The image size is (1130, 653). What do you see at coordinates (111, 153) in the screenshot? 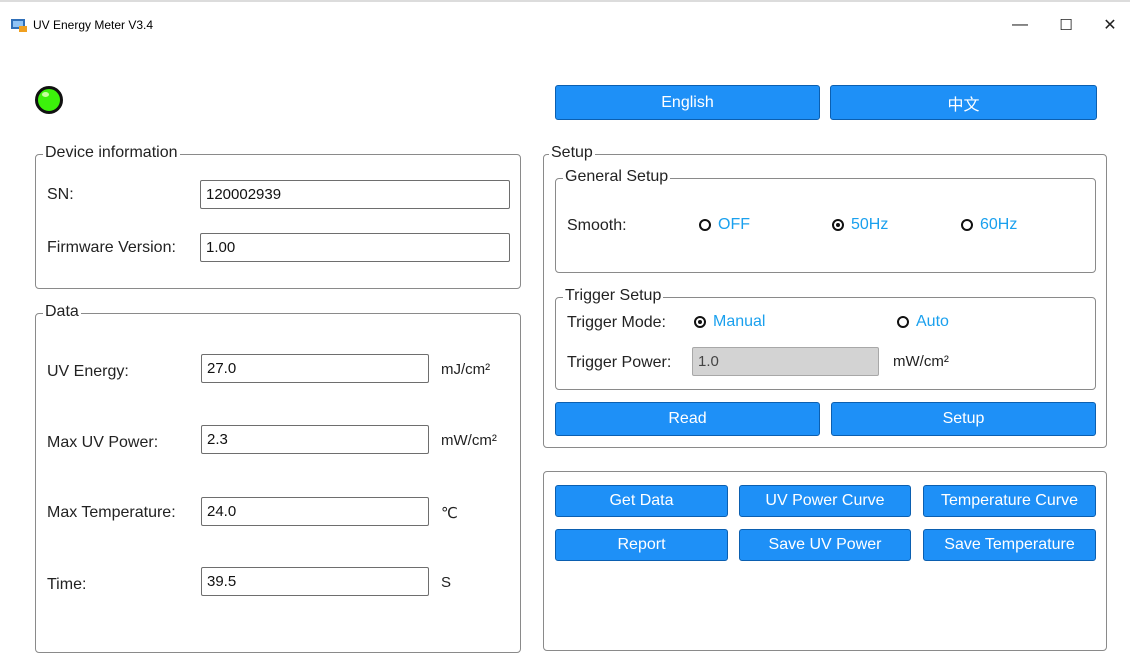
I see `device-info-title: Device information` at bounding box center [111, 153].